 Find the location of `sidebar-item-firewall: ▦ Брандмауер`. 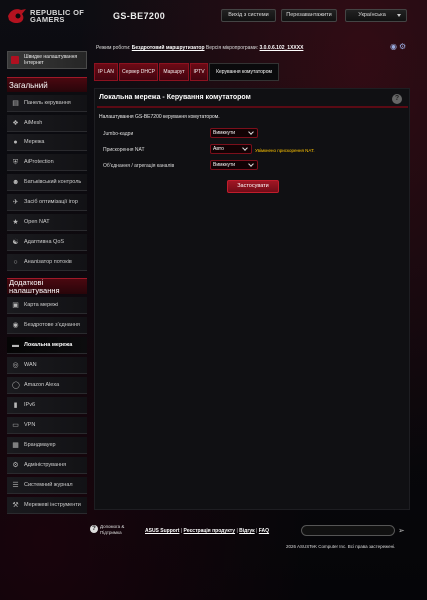

sidebar-item-firewall: ▦ Брандмауер is located at coordinates (47, 445).